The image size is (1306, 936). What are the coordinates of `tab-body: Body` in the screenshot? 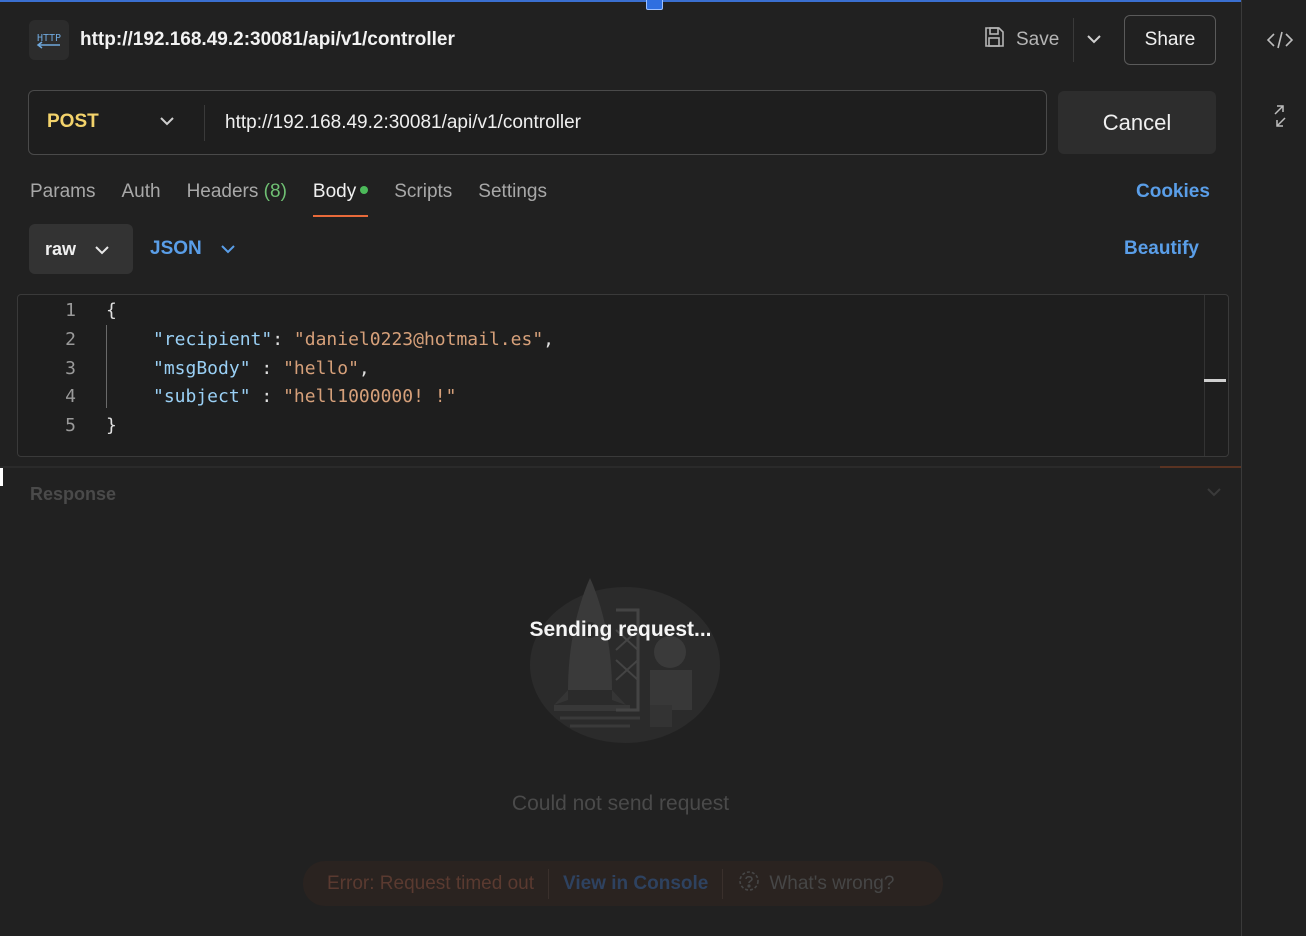 It's located at (340, 199).